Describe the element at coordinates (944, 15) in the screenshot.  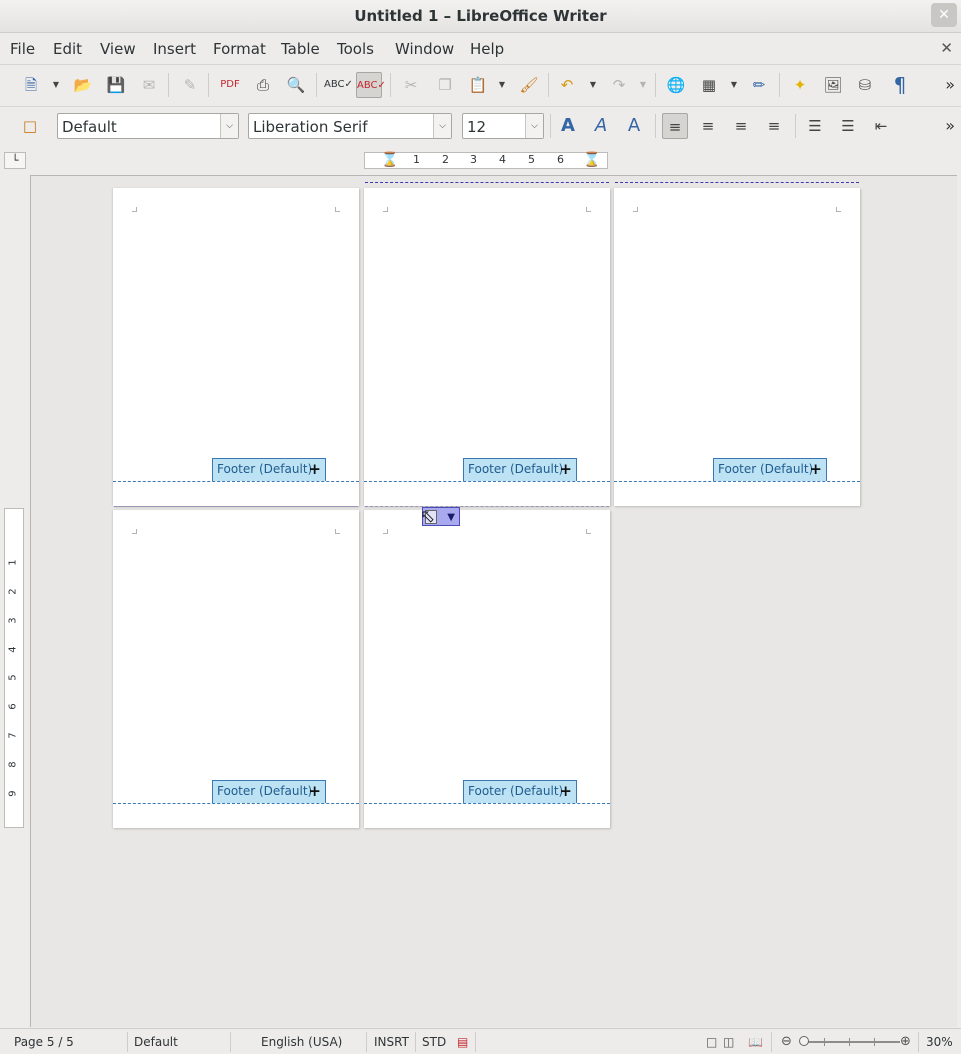
I see `window-close-button: ✕` at that location.